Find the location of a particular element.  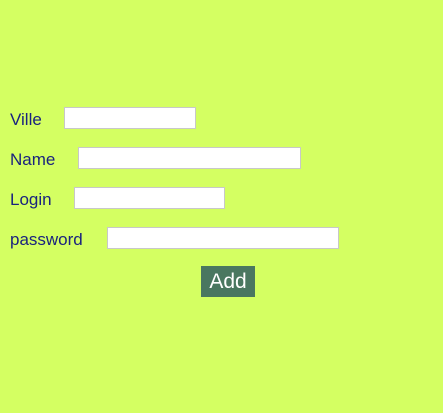

ville-label: Ville is located at coordinates (26, 119).